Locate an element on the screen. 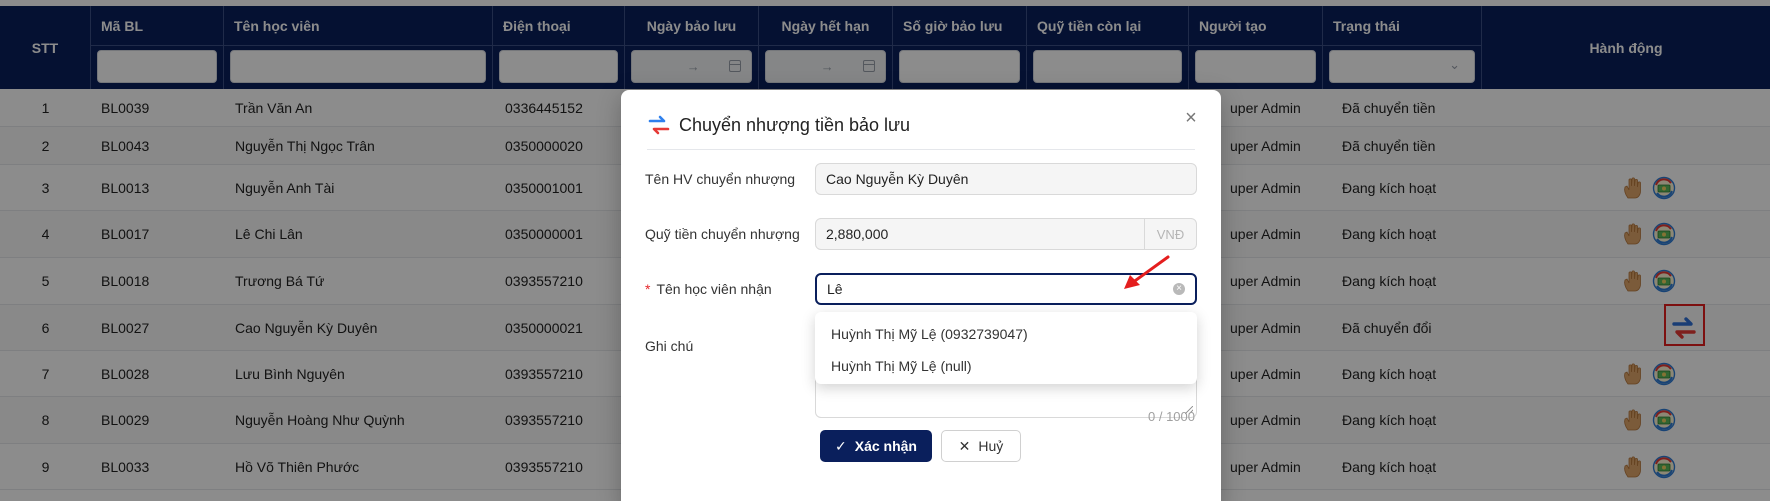 This screenshot has height=501, width=1770. note-counter: 0 / 1000 is located at coordinates (1171, 416).